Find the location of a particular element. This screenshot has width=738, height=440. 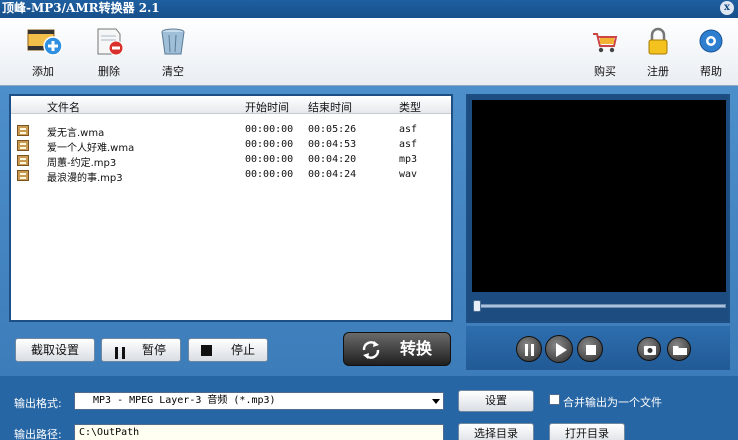

buy-label: 购买 is located at coordinates (605, 71).